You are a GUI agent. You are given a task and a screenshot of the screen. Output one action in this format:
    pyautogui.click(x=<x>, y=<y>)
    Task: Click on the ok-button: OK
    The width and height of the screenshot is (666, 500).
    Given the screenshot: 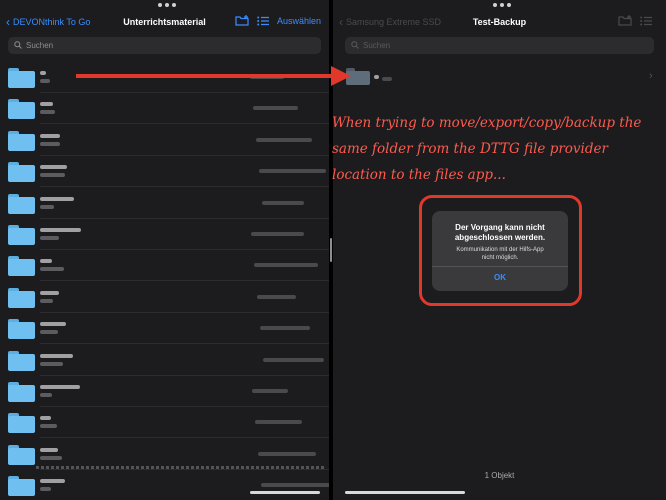 What is the action you would take?
    pyautogui.click(x=500, y=277)
    